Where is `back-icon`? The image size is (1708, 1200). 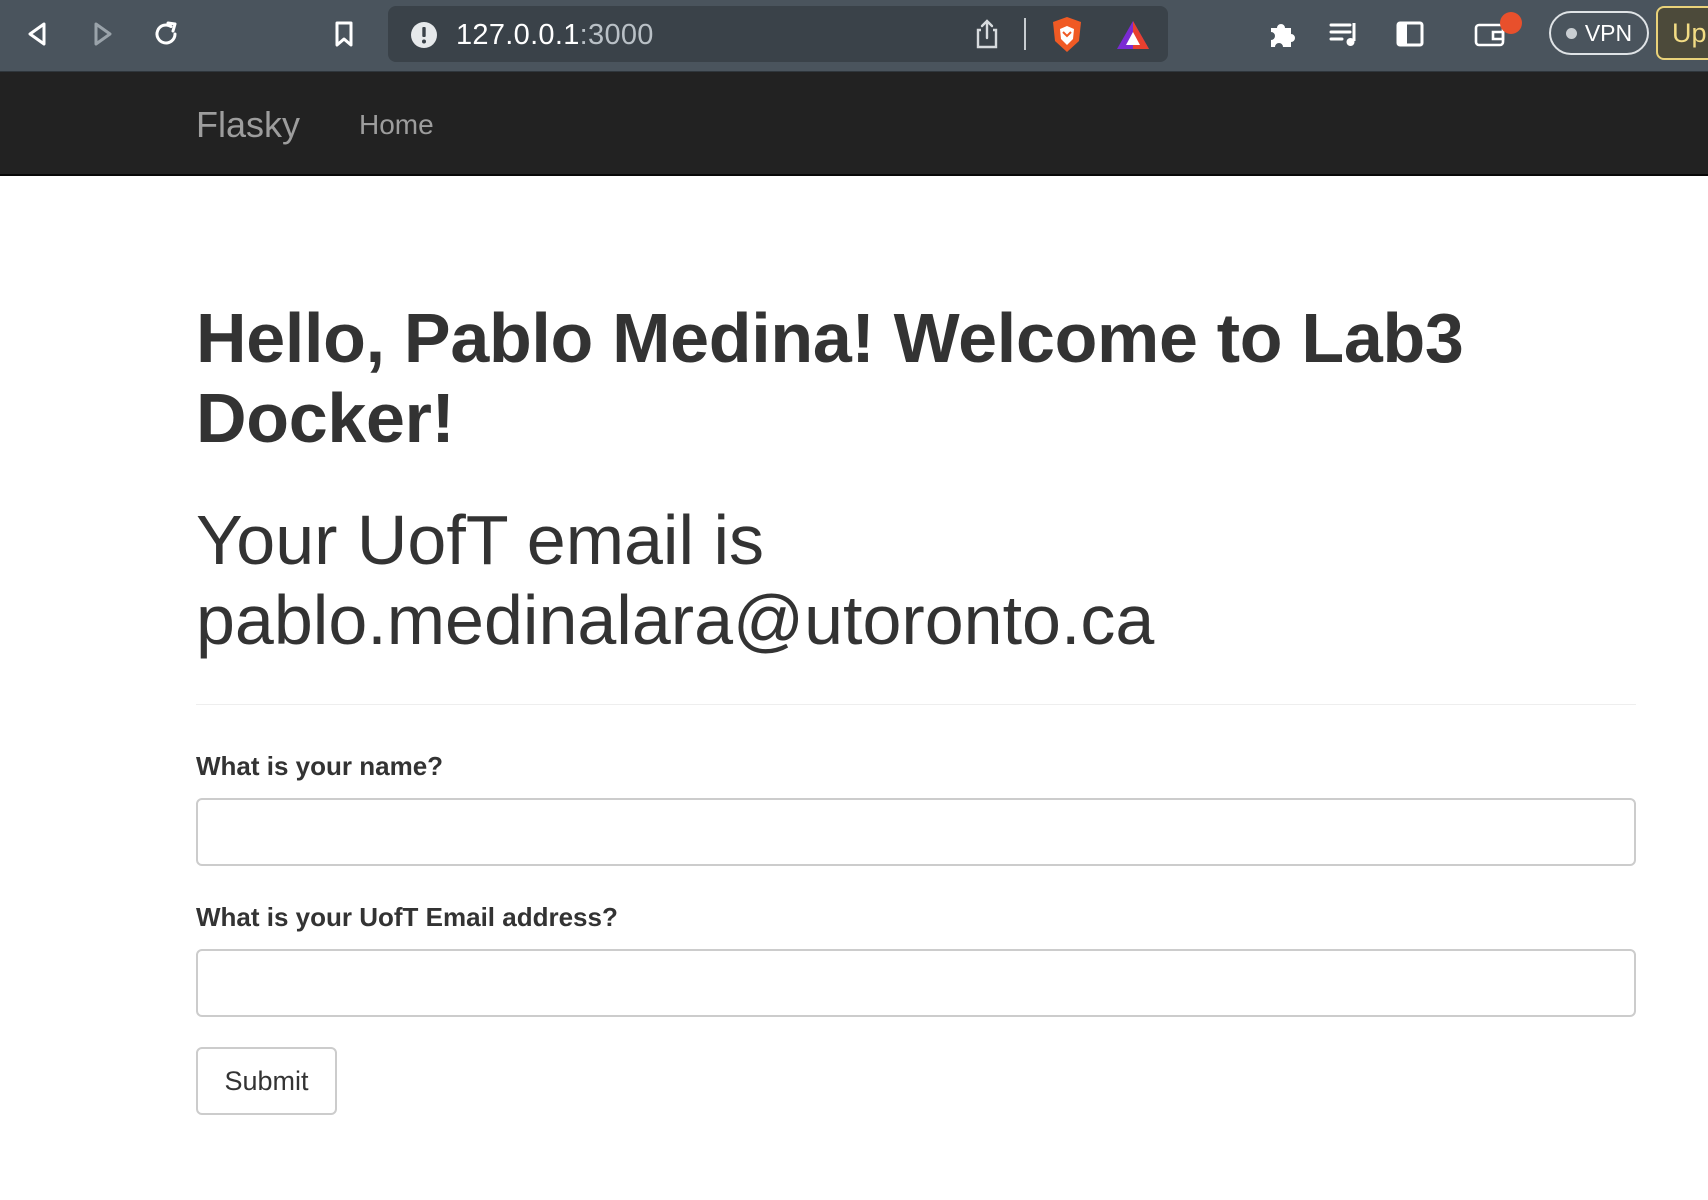
back-icon is located at coordinates (37, 34).